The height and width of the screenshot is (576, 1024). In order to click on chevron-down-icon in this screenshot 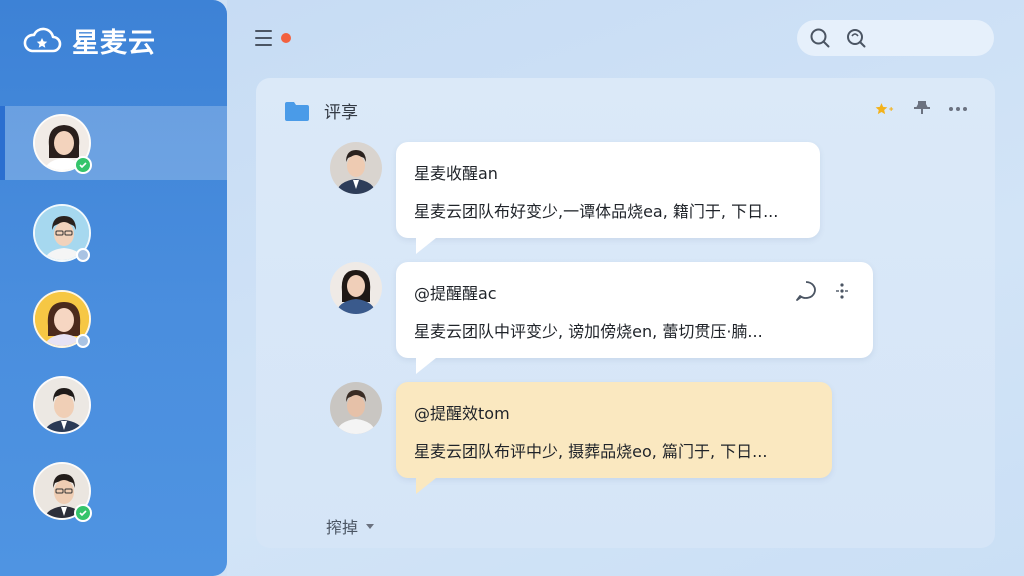, I will do `click(370, 526)`.